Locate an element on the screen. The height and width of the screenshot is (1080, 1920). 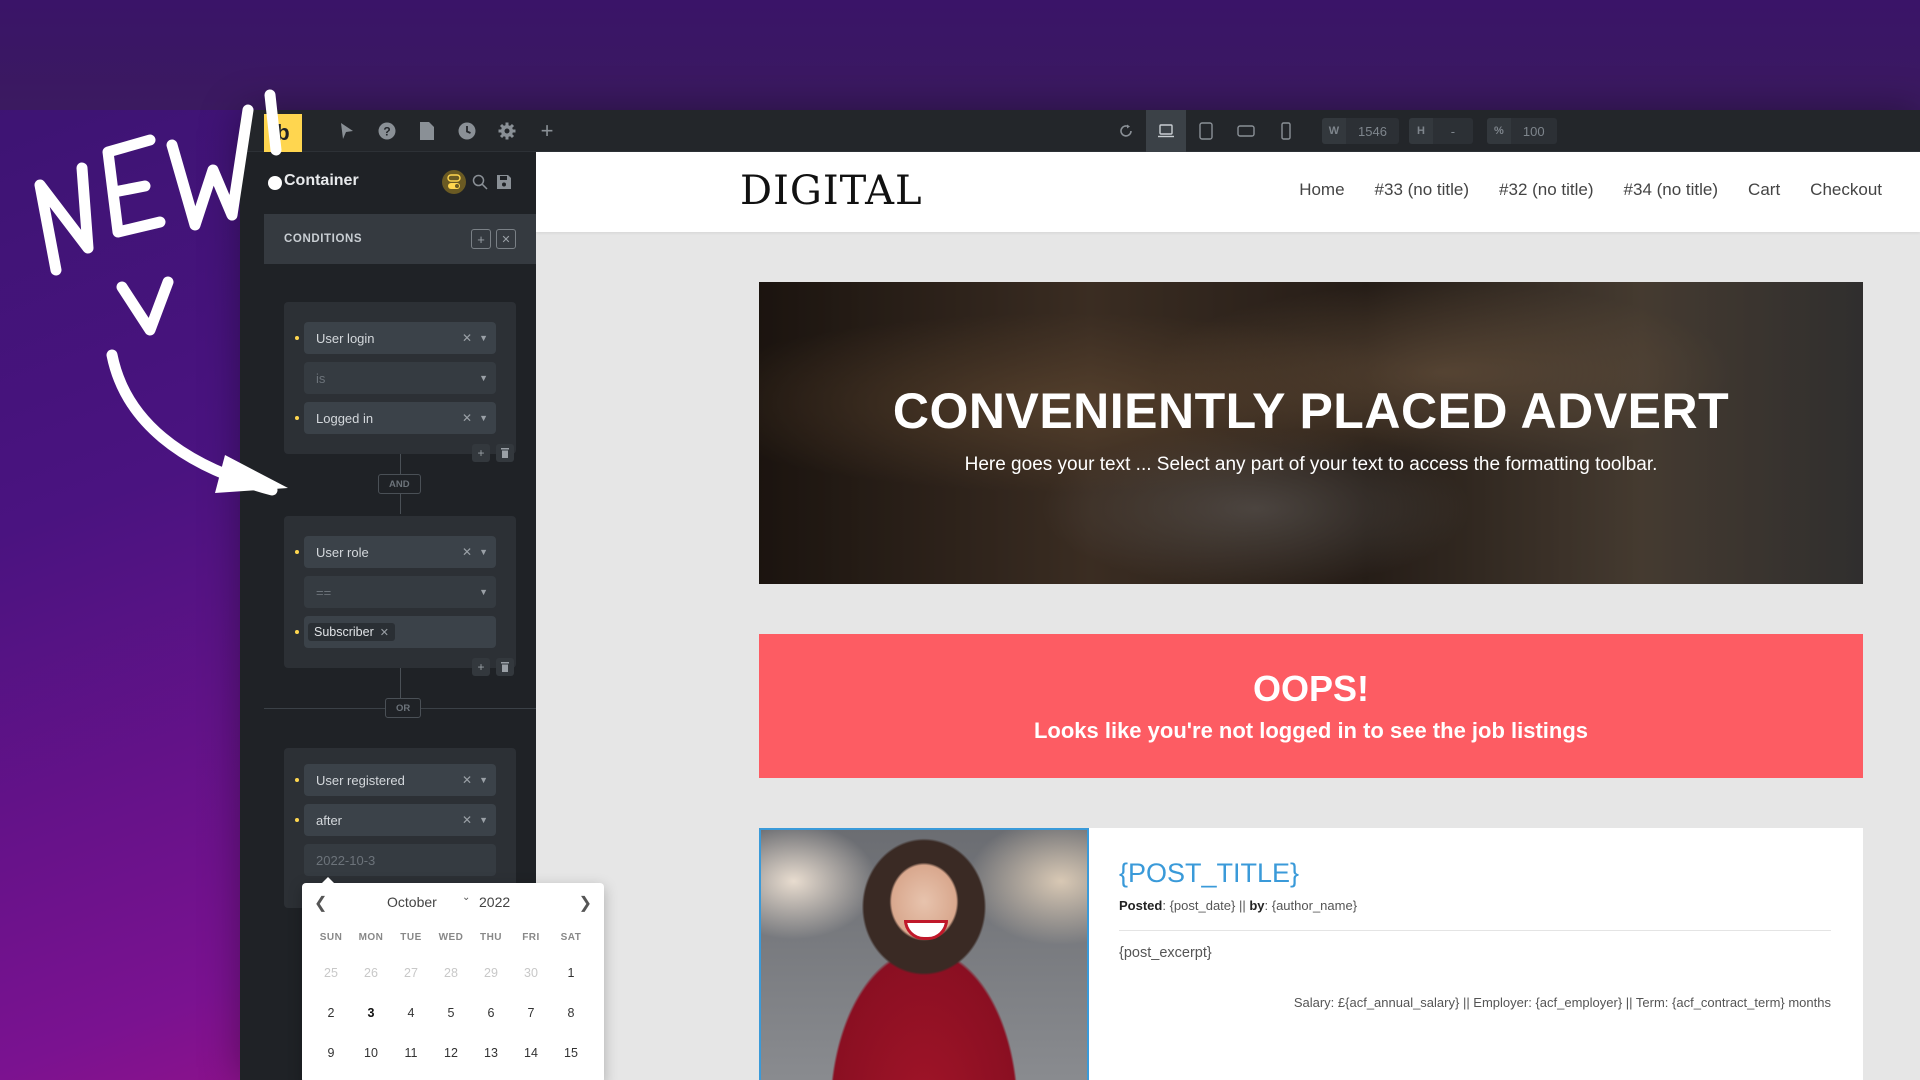
zoom-input: % 100 is located at coordinates (1521, 131).